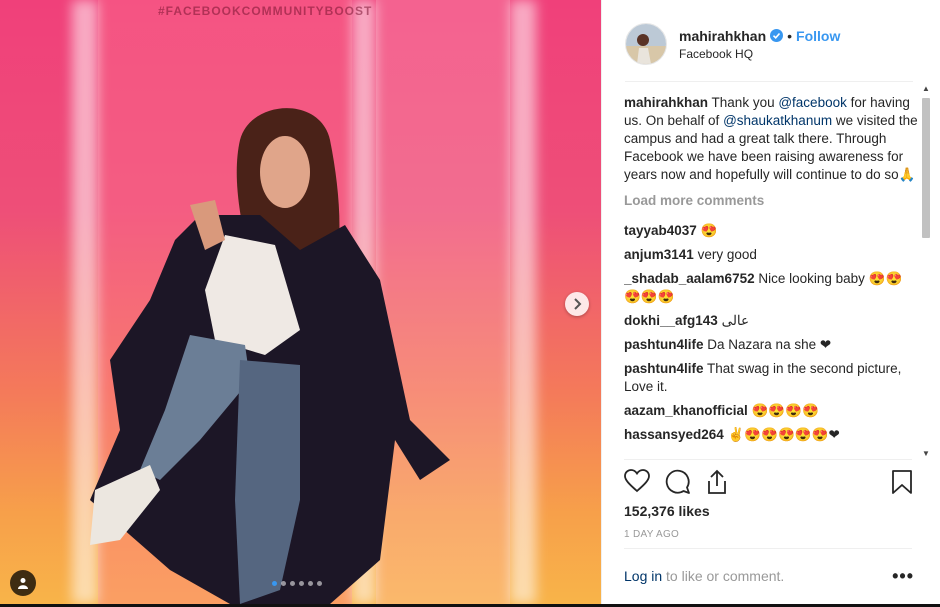 This screenshot has height=607, width=940. I want to click on likes-count: 152,376 likes, so click(667, 511).